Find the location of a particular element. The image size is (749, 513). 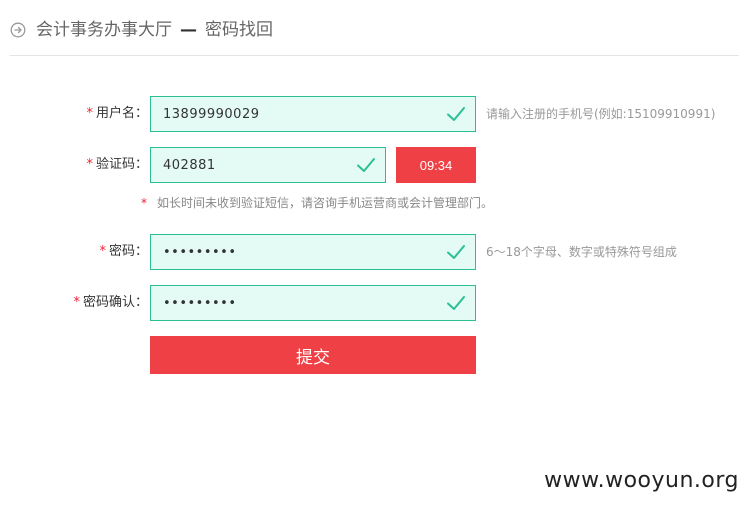

code-input is located at coordinates (253, 165).